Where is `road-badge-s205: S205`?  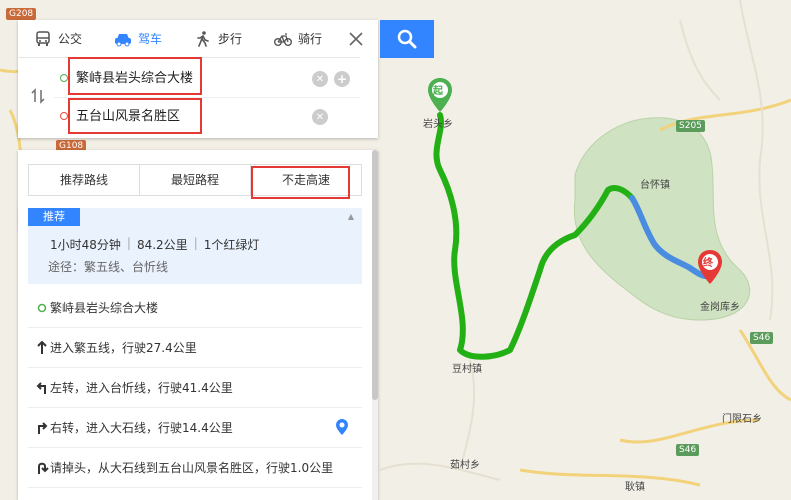
road-badge-s205: S205 is located at coordinates (690, 126).